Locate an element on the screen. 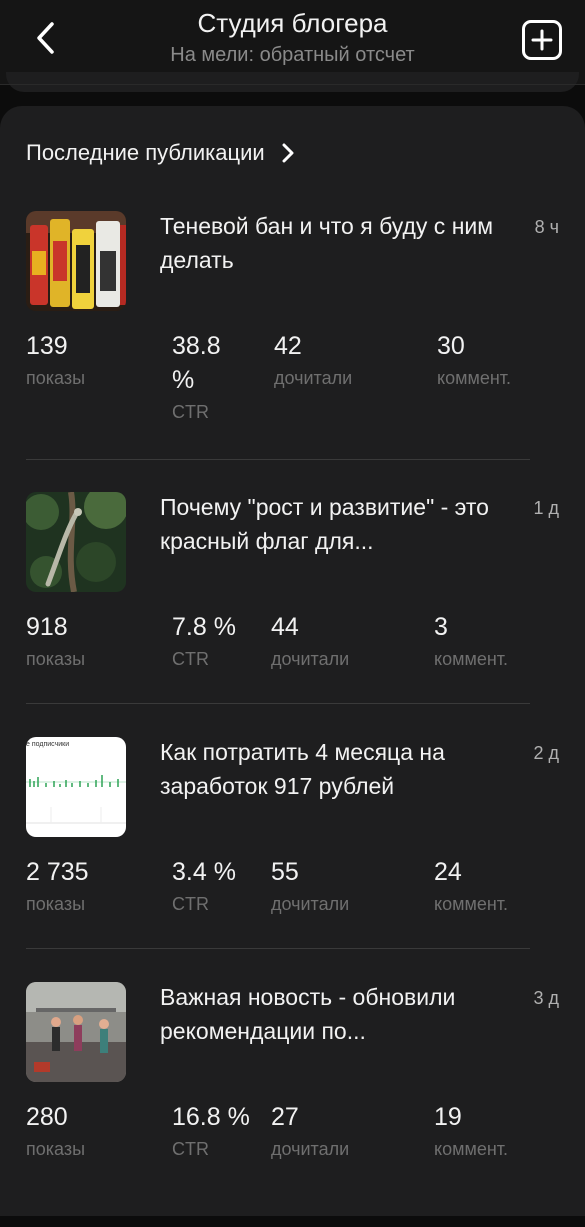 This screenshot has height=1227, width=585. read-stat: 42 дочитали is located at coordinates (313, 361).